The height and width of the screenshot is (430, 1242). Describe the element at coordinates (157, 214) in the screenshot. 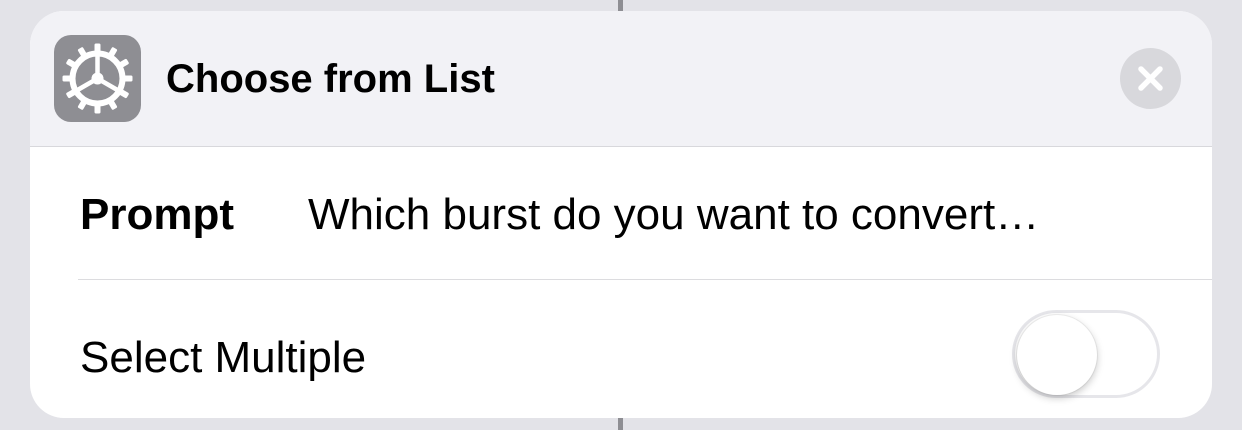

I see `prompt-label: Prompt` at that location.